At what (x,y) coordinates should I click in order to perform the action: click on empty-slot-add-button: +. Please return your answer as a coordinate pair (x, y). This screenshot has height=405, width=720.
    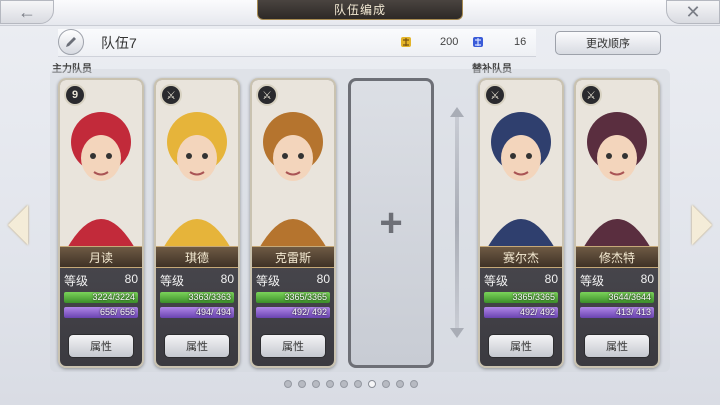
    Looking at the image, I should click on (391, 223).